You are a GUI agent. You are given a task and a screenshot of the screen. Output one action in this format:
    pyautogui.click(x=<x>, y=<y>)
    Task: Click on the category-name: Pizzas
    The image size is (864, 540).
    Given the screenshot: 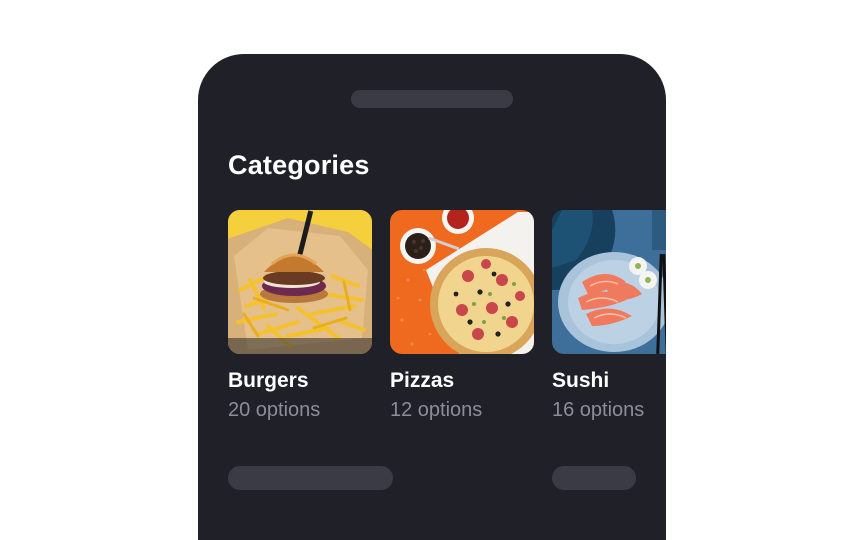 What is the action you would take?
    pyautogui.click(x=422, y=380)
    